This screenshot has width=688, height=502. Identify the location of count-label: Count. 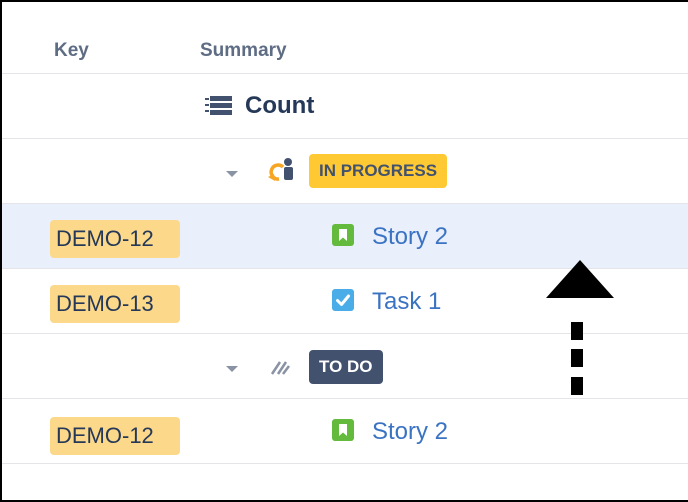
(280, 105).